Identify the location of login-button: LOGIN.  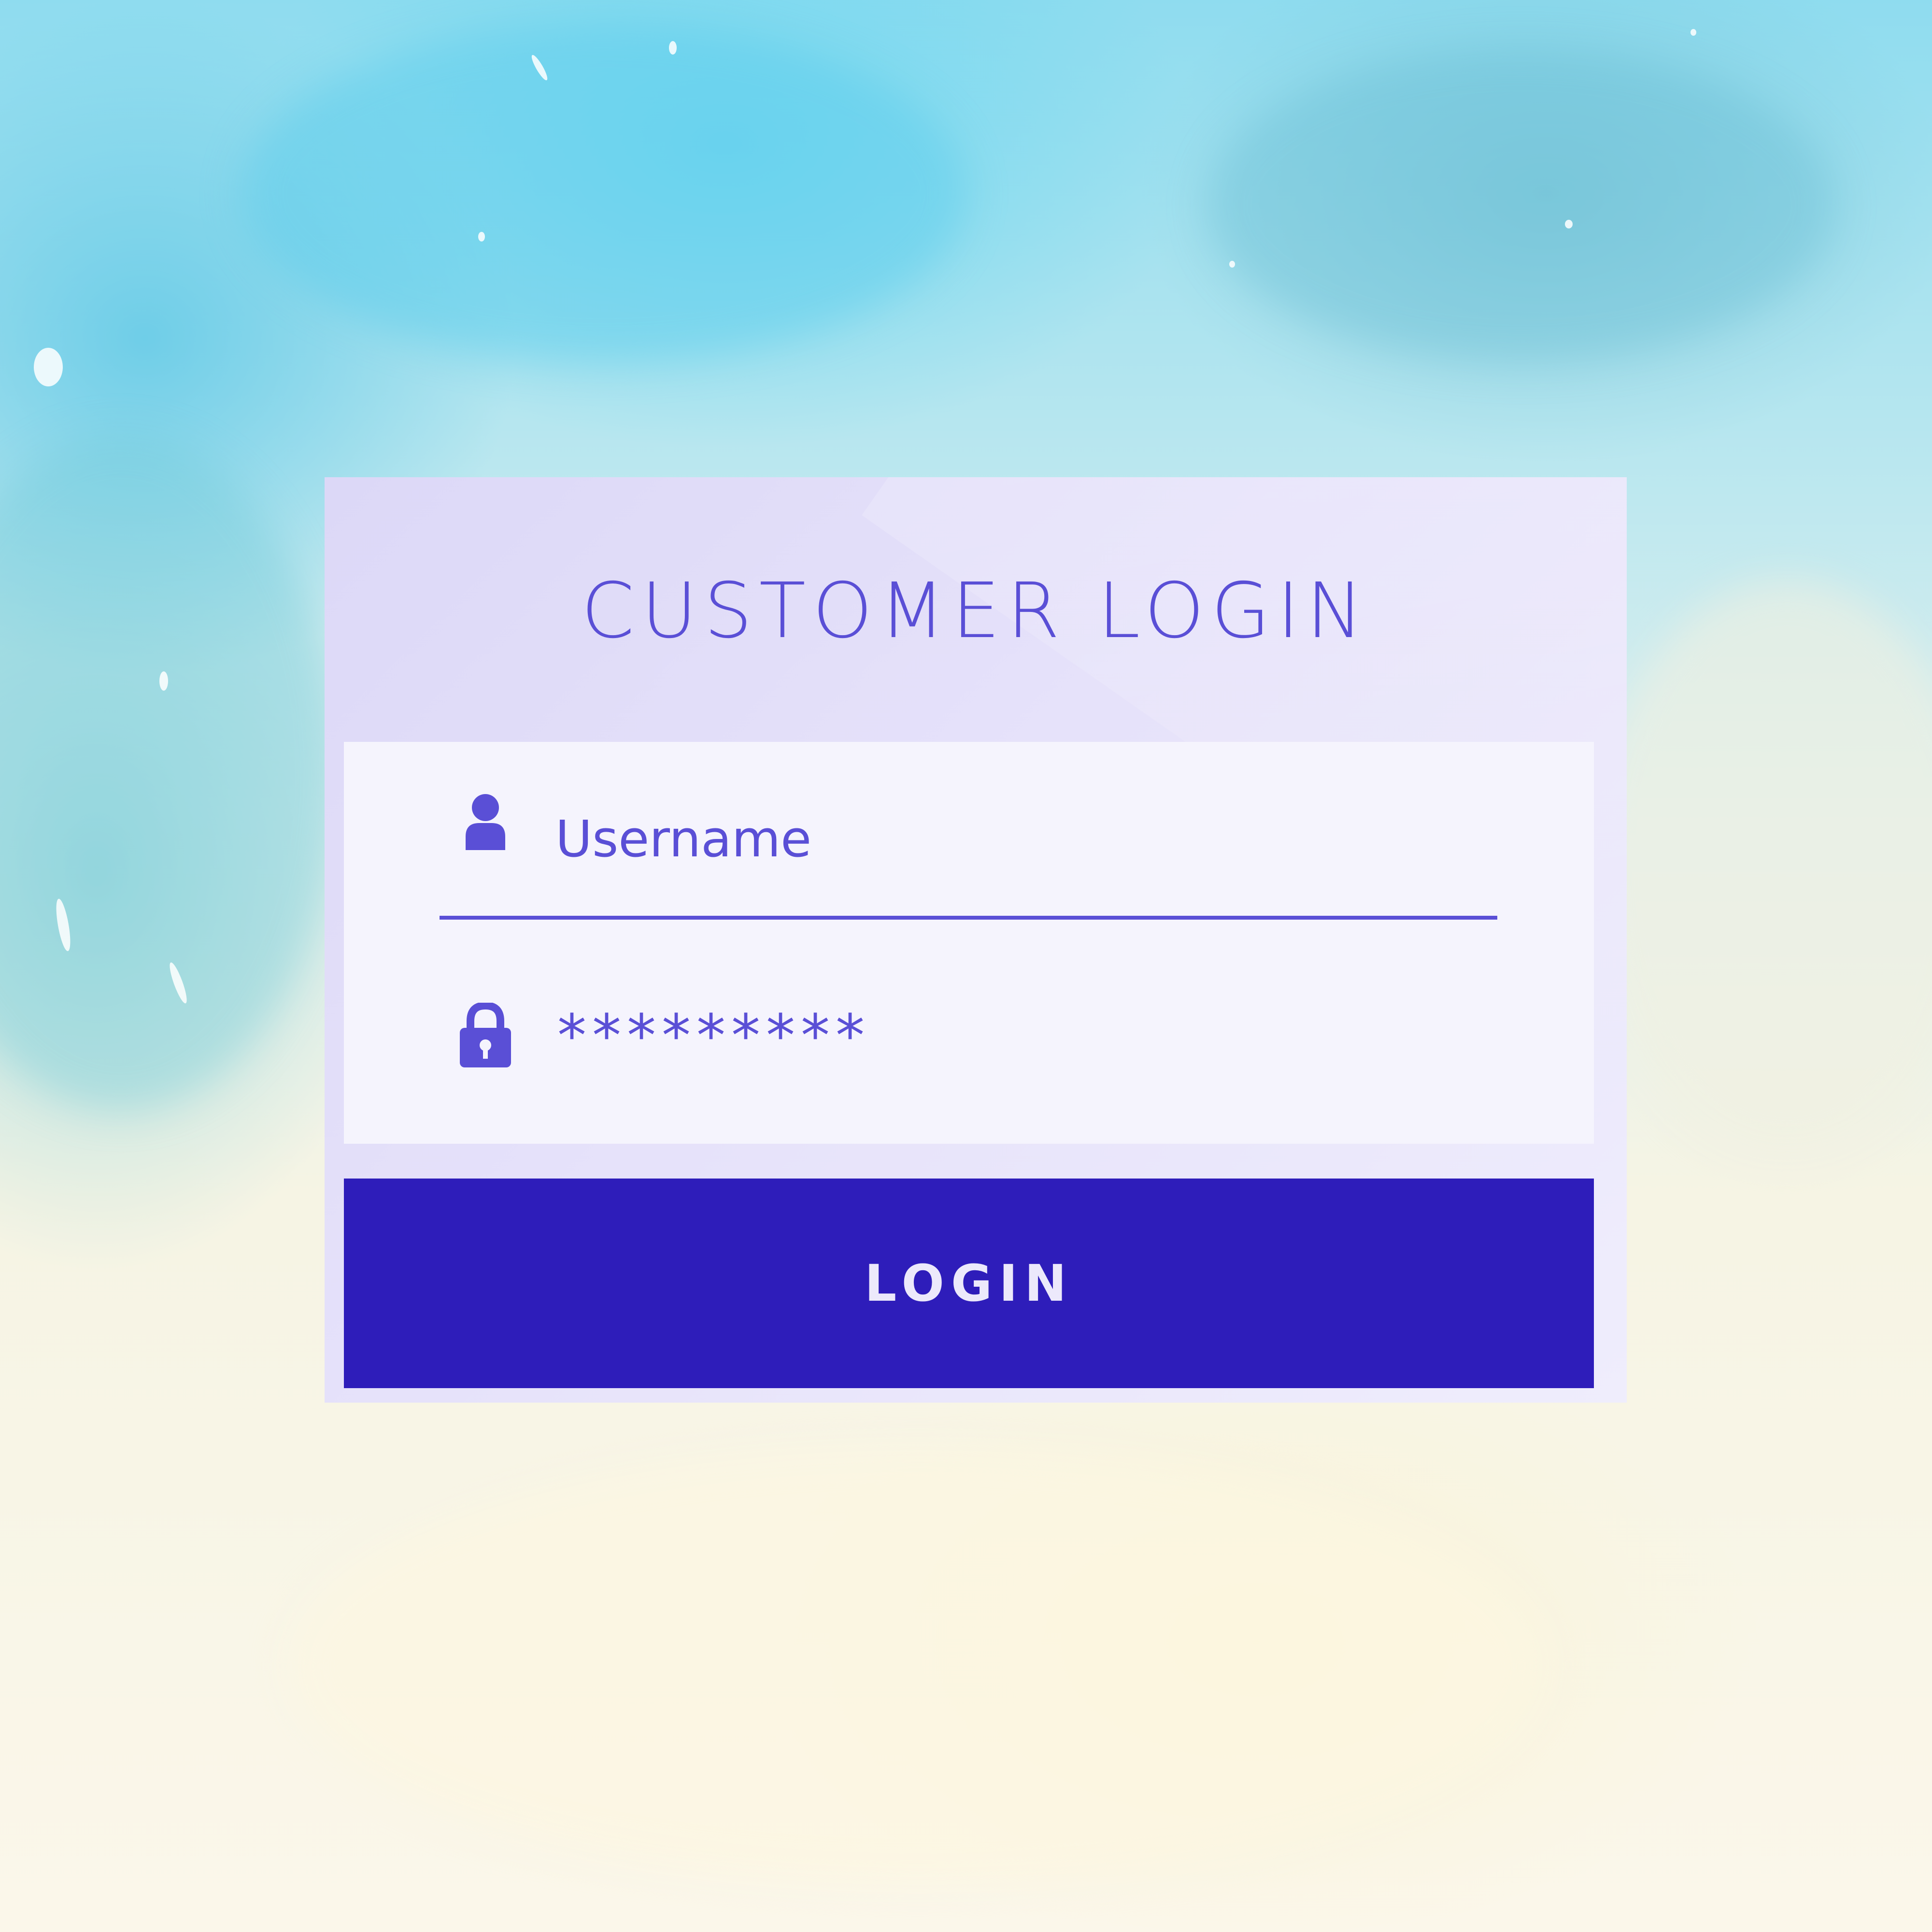
(969, 1283).